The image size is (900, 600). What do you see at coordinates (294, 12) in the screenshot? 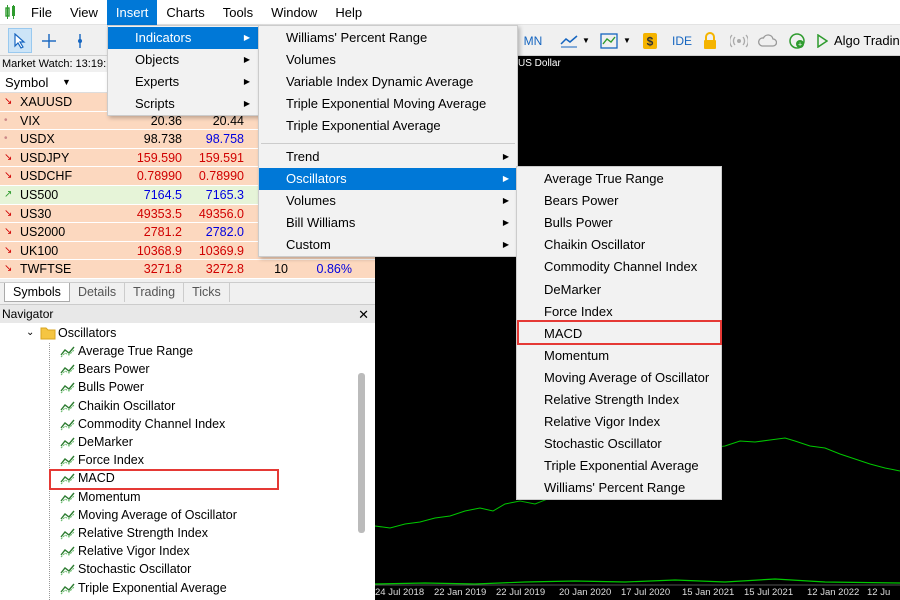
I see `menu-window: Window` at bounding box center [294, 12].